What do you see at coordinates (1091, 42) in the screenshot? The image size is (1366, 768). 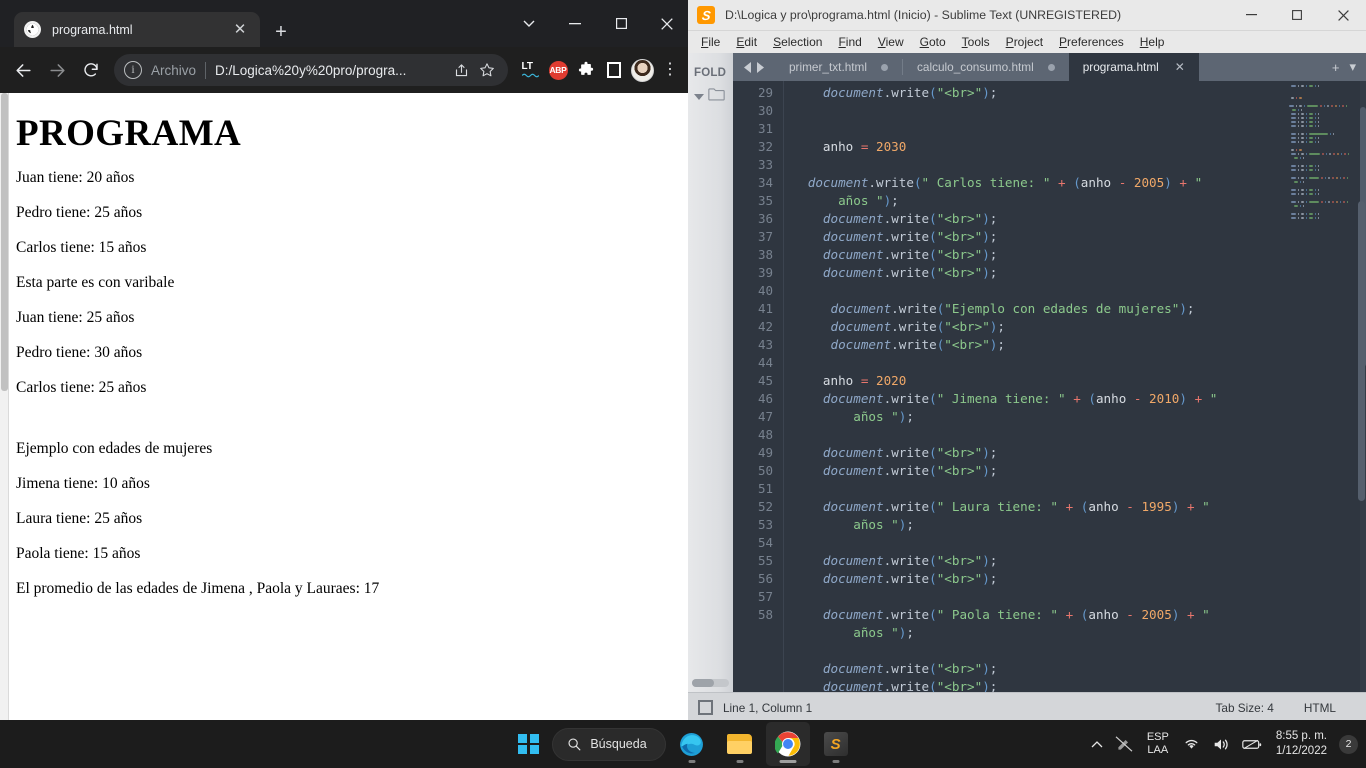 I see `menu-item-preferences: Preferences` at bounding box center [1091, 42].